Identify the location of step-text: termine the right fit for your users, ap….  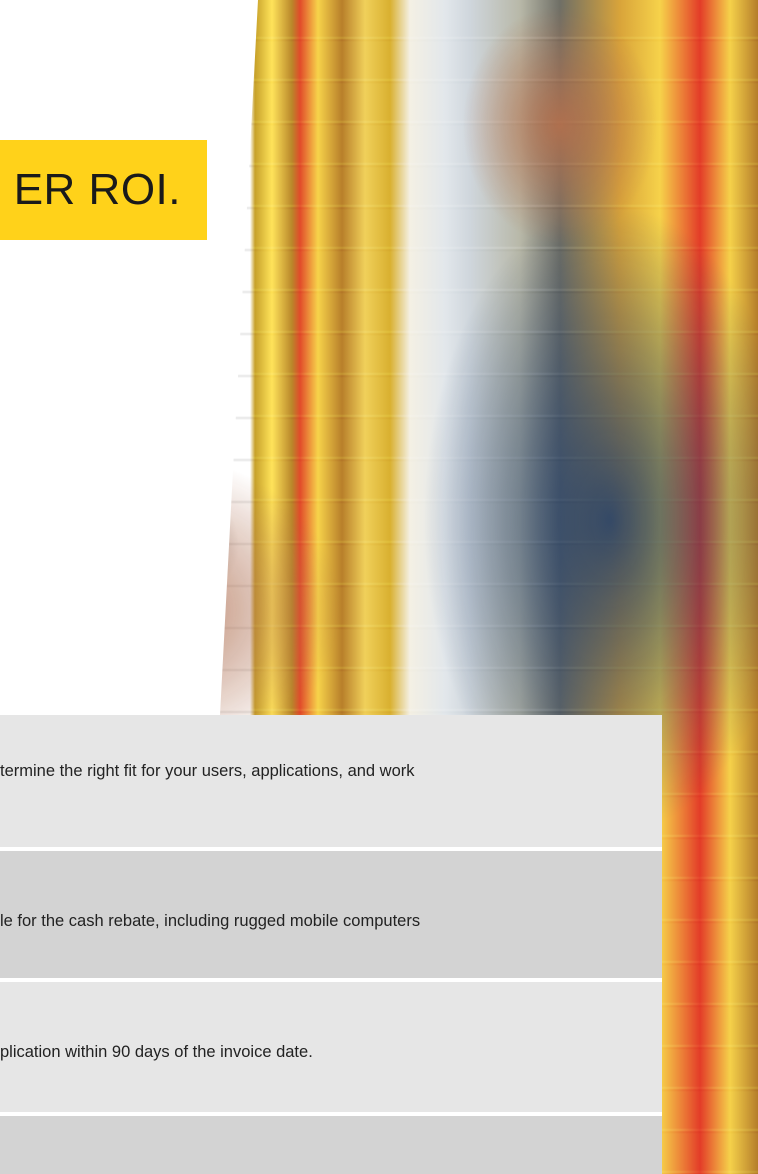
(207, 771).